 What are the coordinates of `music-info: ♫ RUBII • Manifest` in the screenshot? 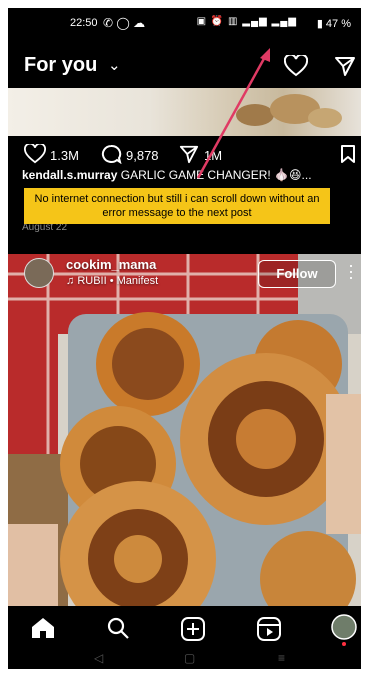 It's located at (112, 281).